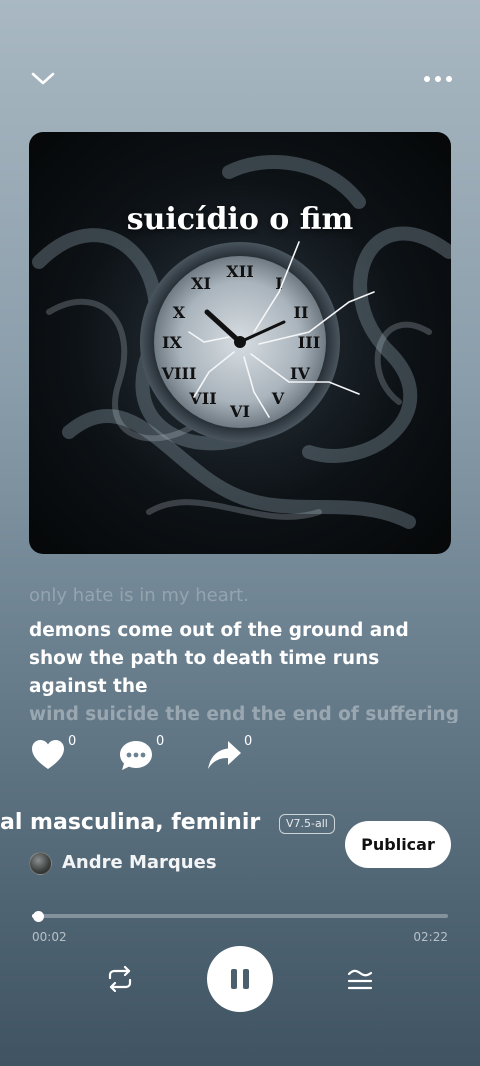  What do you see at coordinates (301, 312) in the screenshot?
I see `svg-text: II` at bounding box center [301, 312].